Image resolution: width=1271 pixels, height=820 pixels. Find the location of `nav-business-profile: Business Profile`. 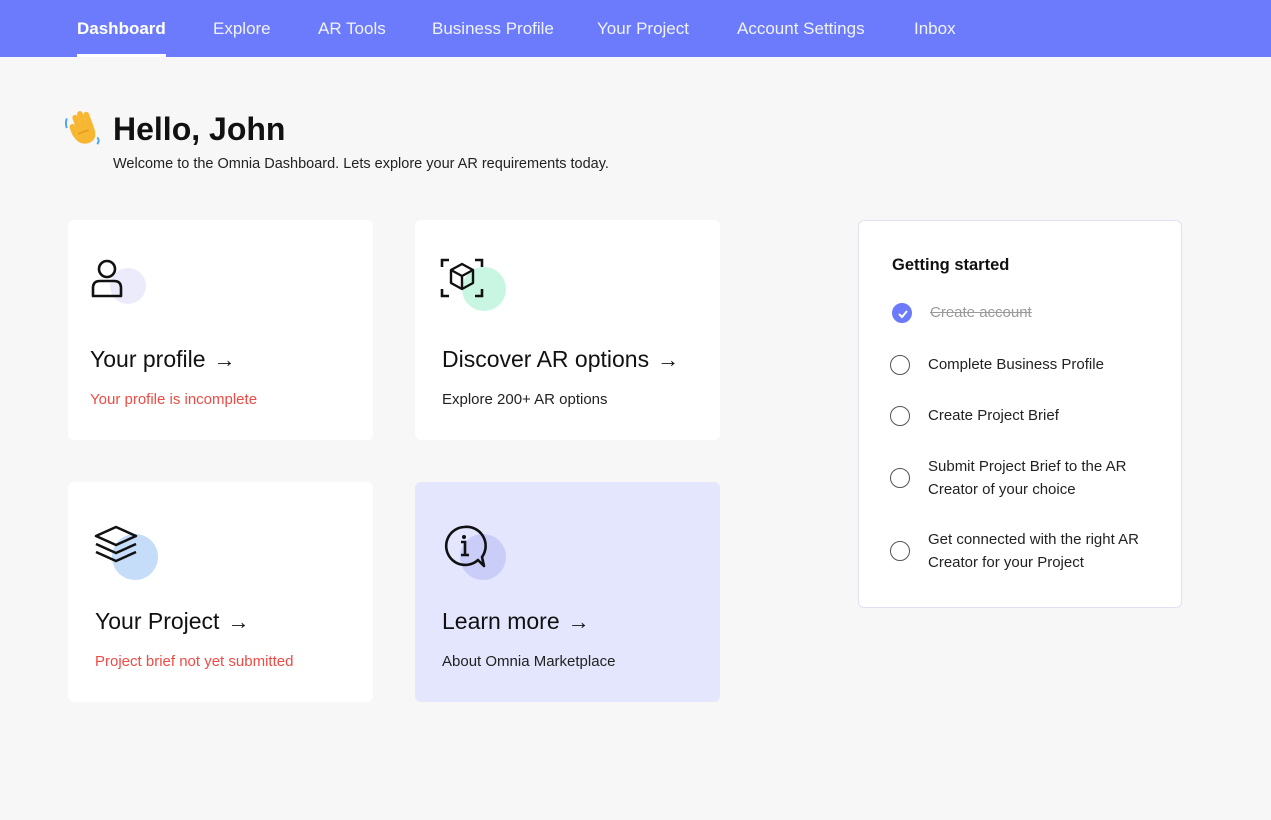

nav-business-profile: Business Profile is located at coordinates (493, 28).